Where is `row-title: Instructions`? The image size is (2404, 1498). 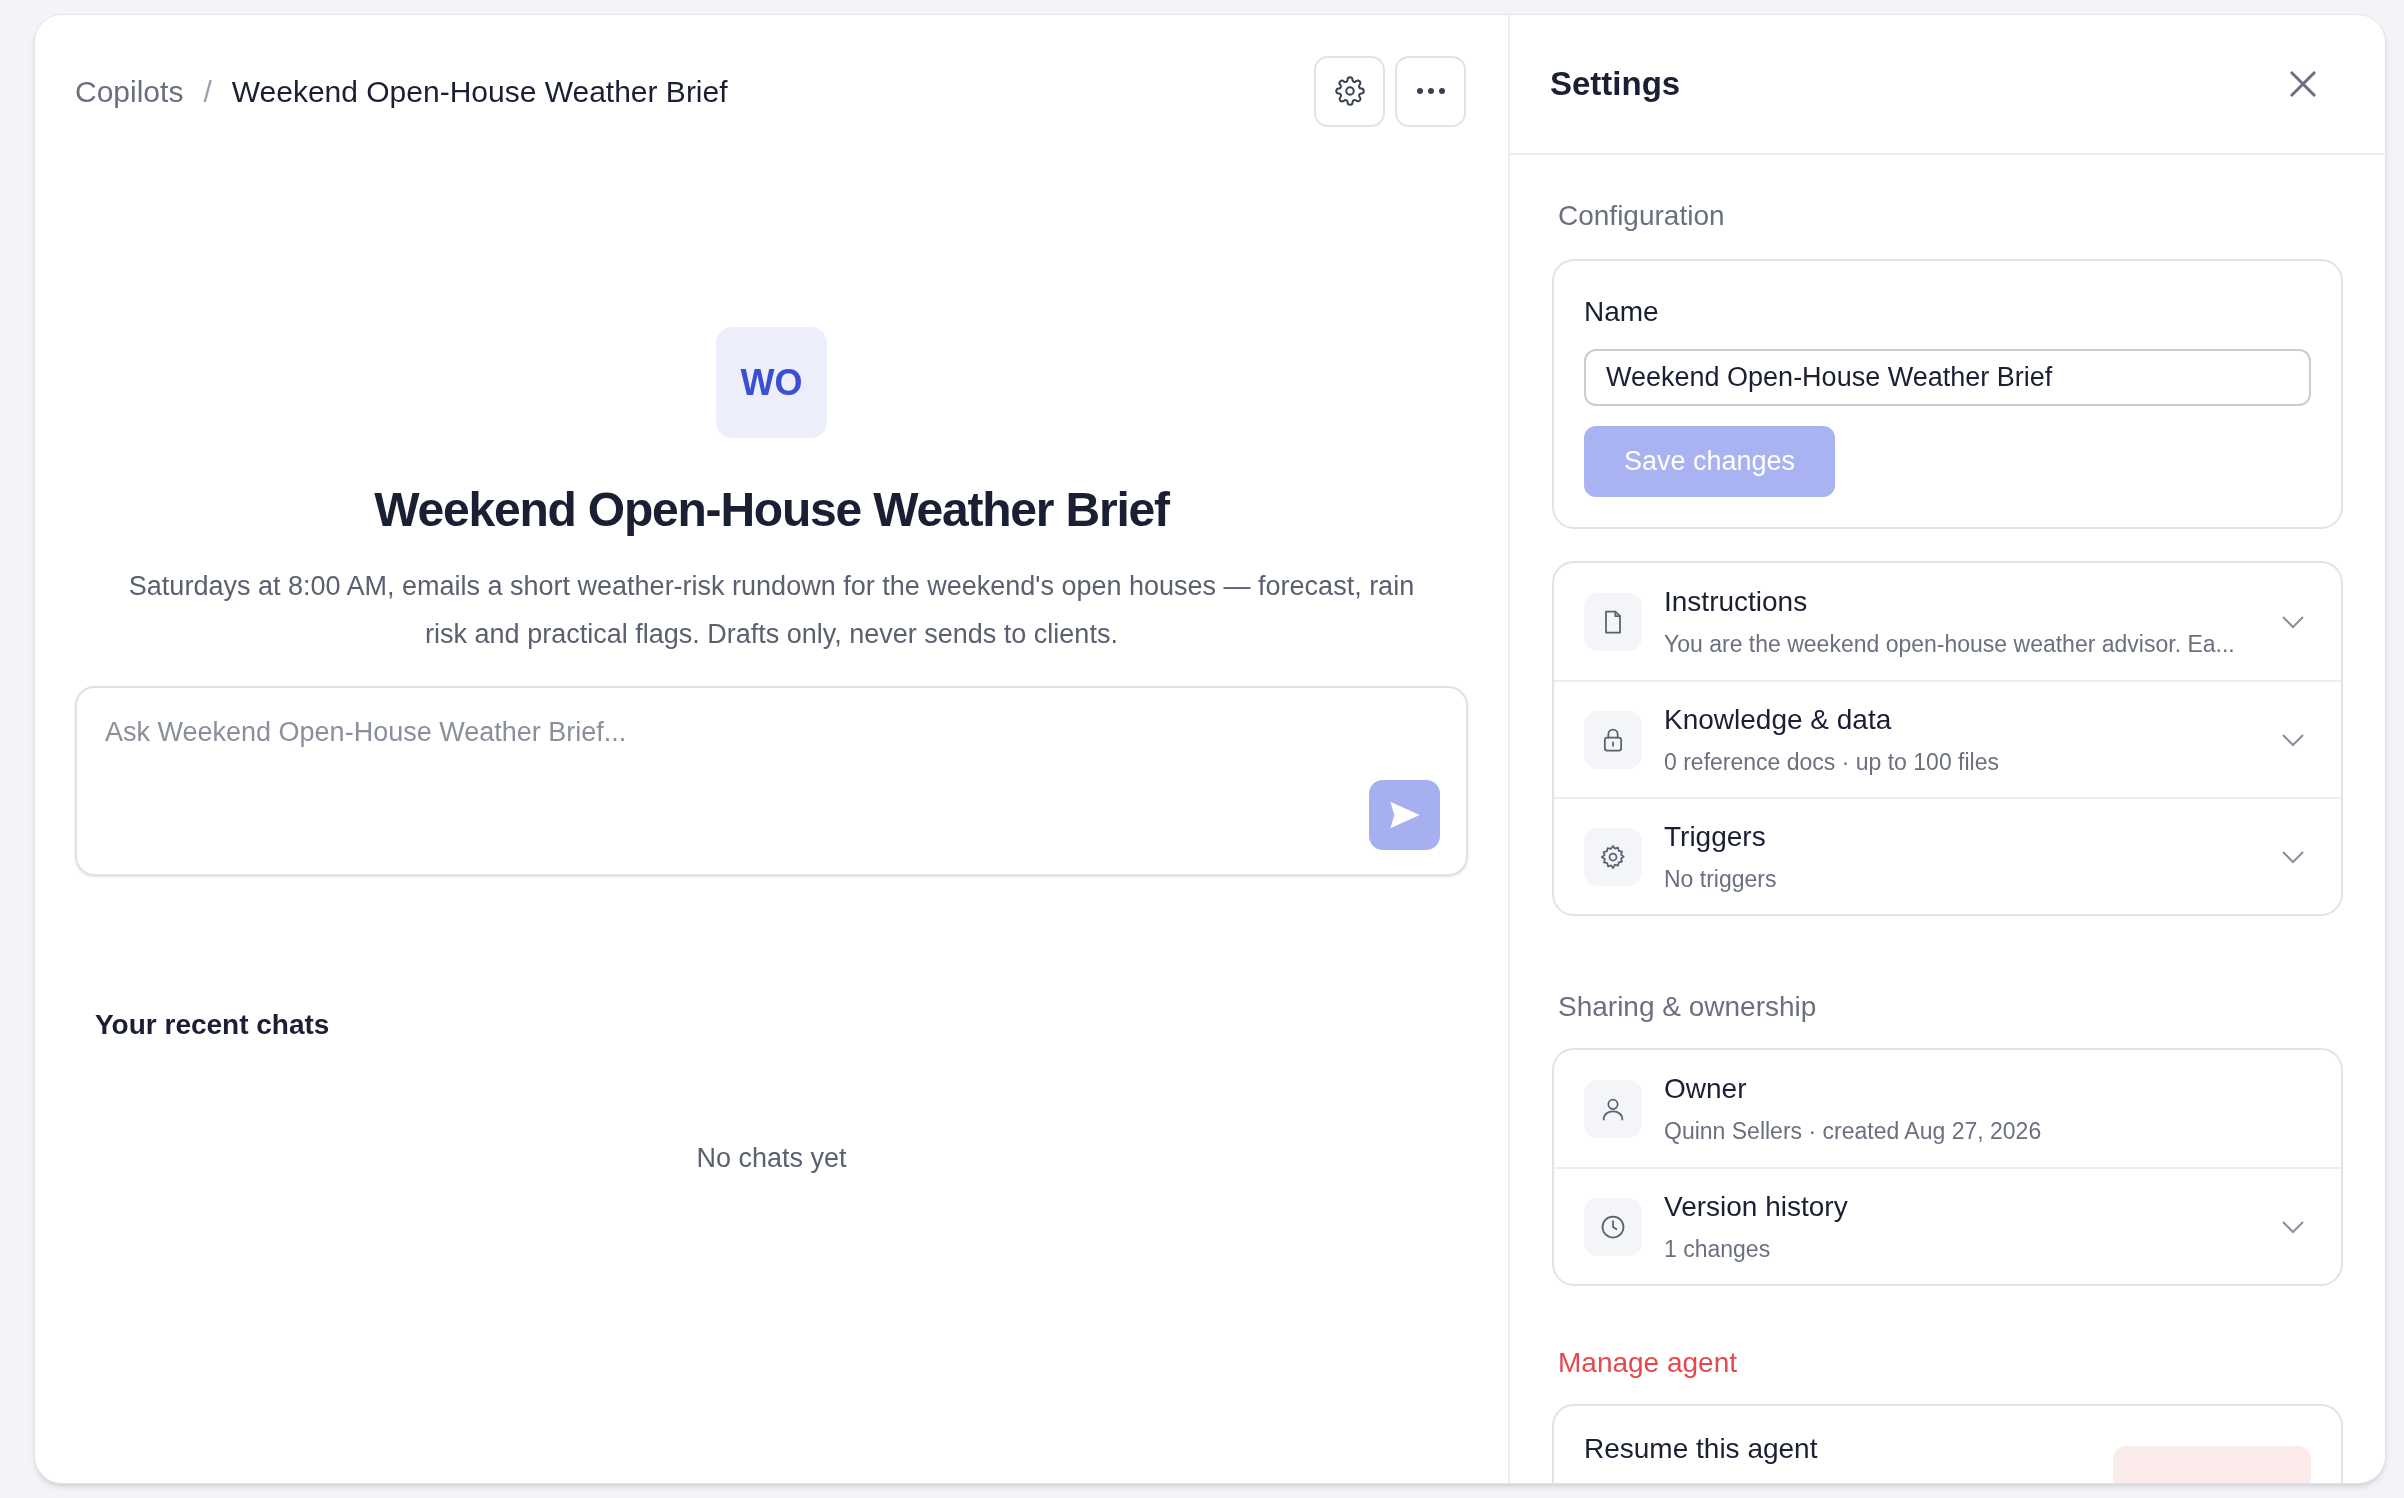
row-title: Instructions is located at coordinates (1736, 602).